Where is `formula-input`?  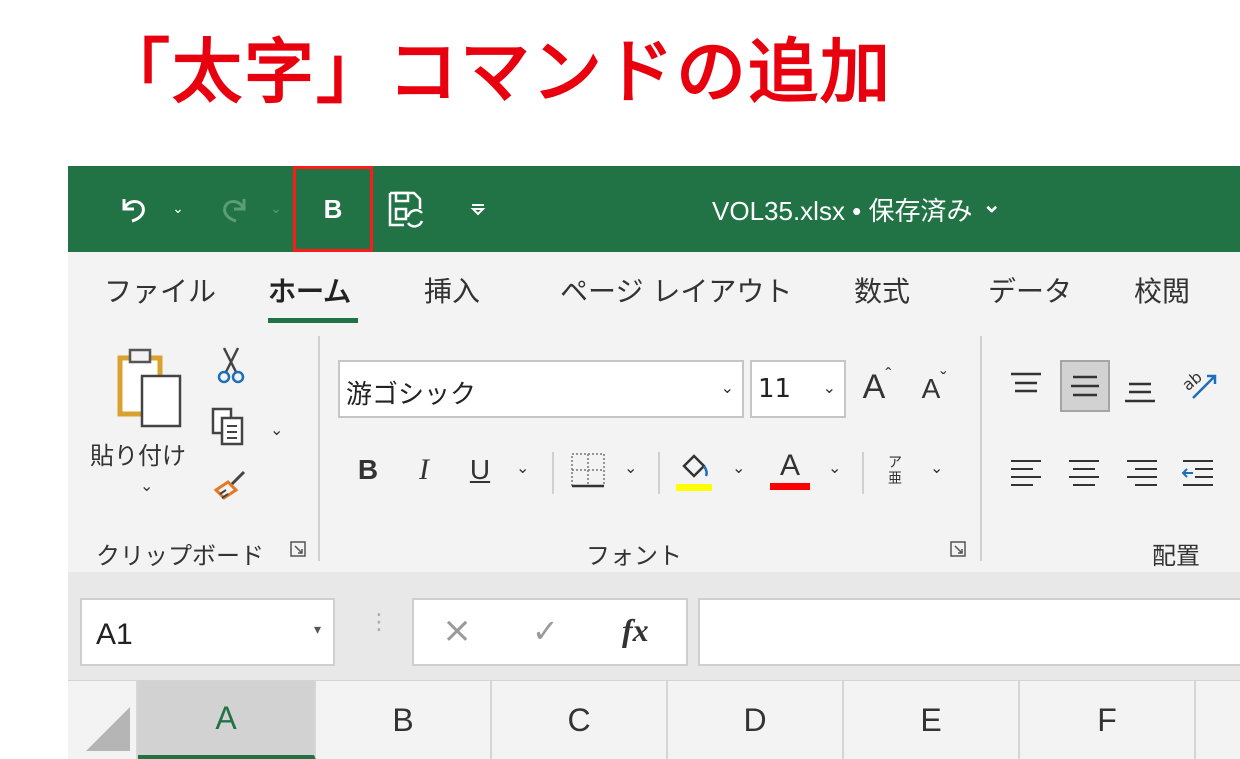 formula-input is located at coordinates (969, 632).